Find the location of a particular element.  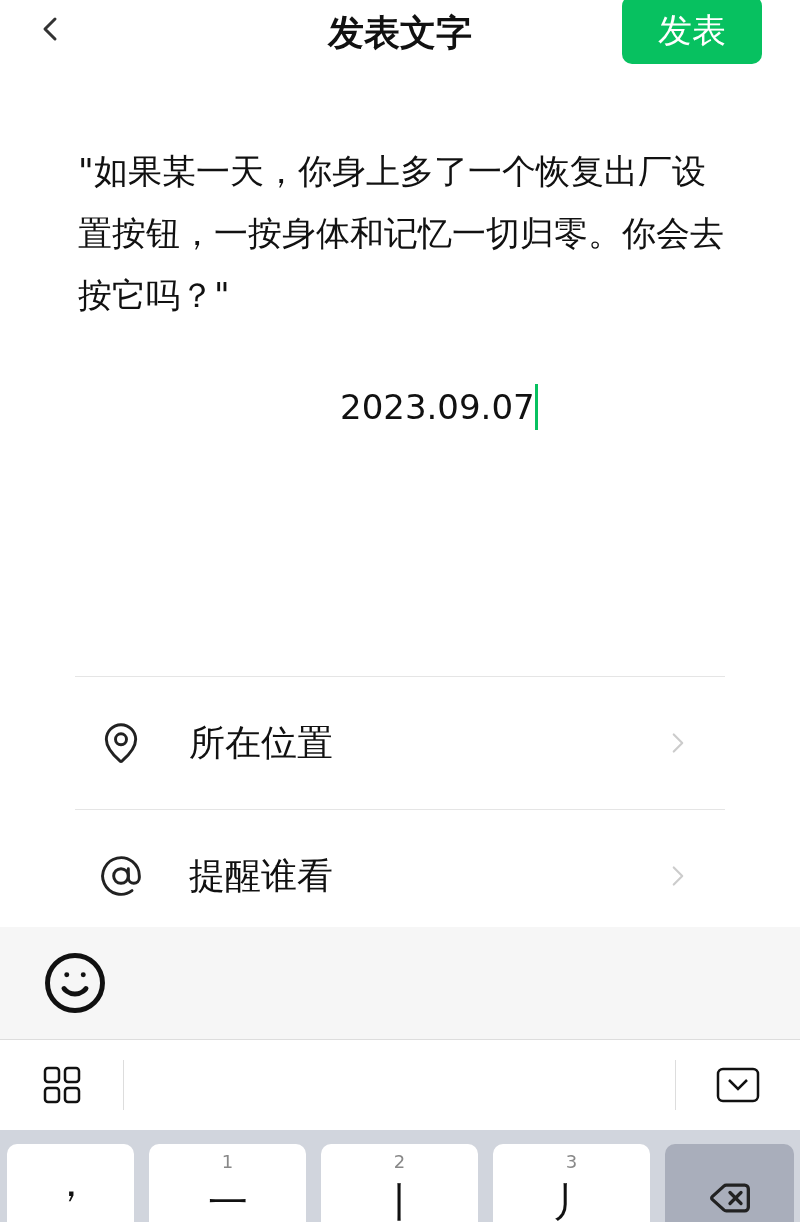

option-label: 所在位置 is located at coordinates (261, 743).